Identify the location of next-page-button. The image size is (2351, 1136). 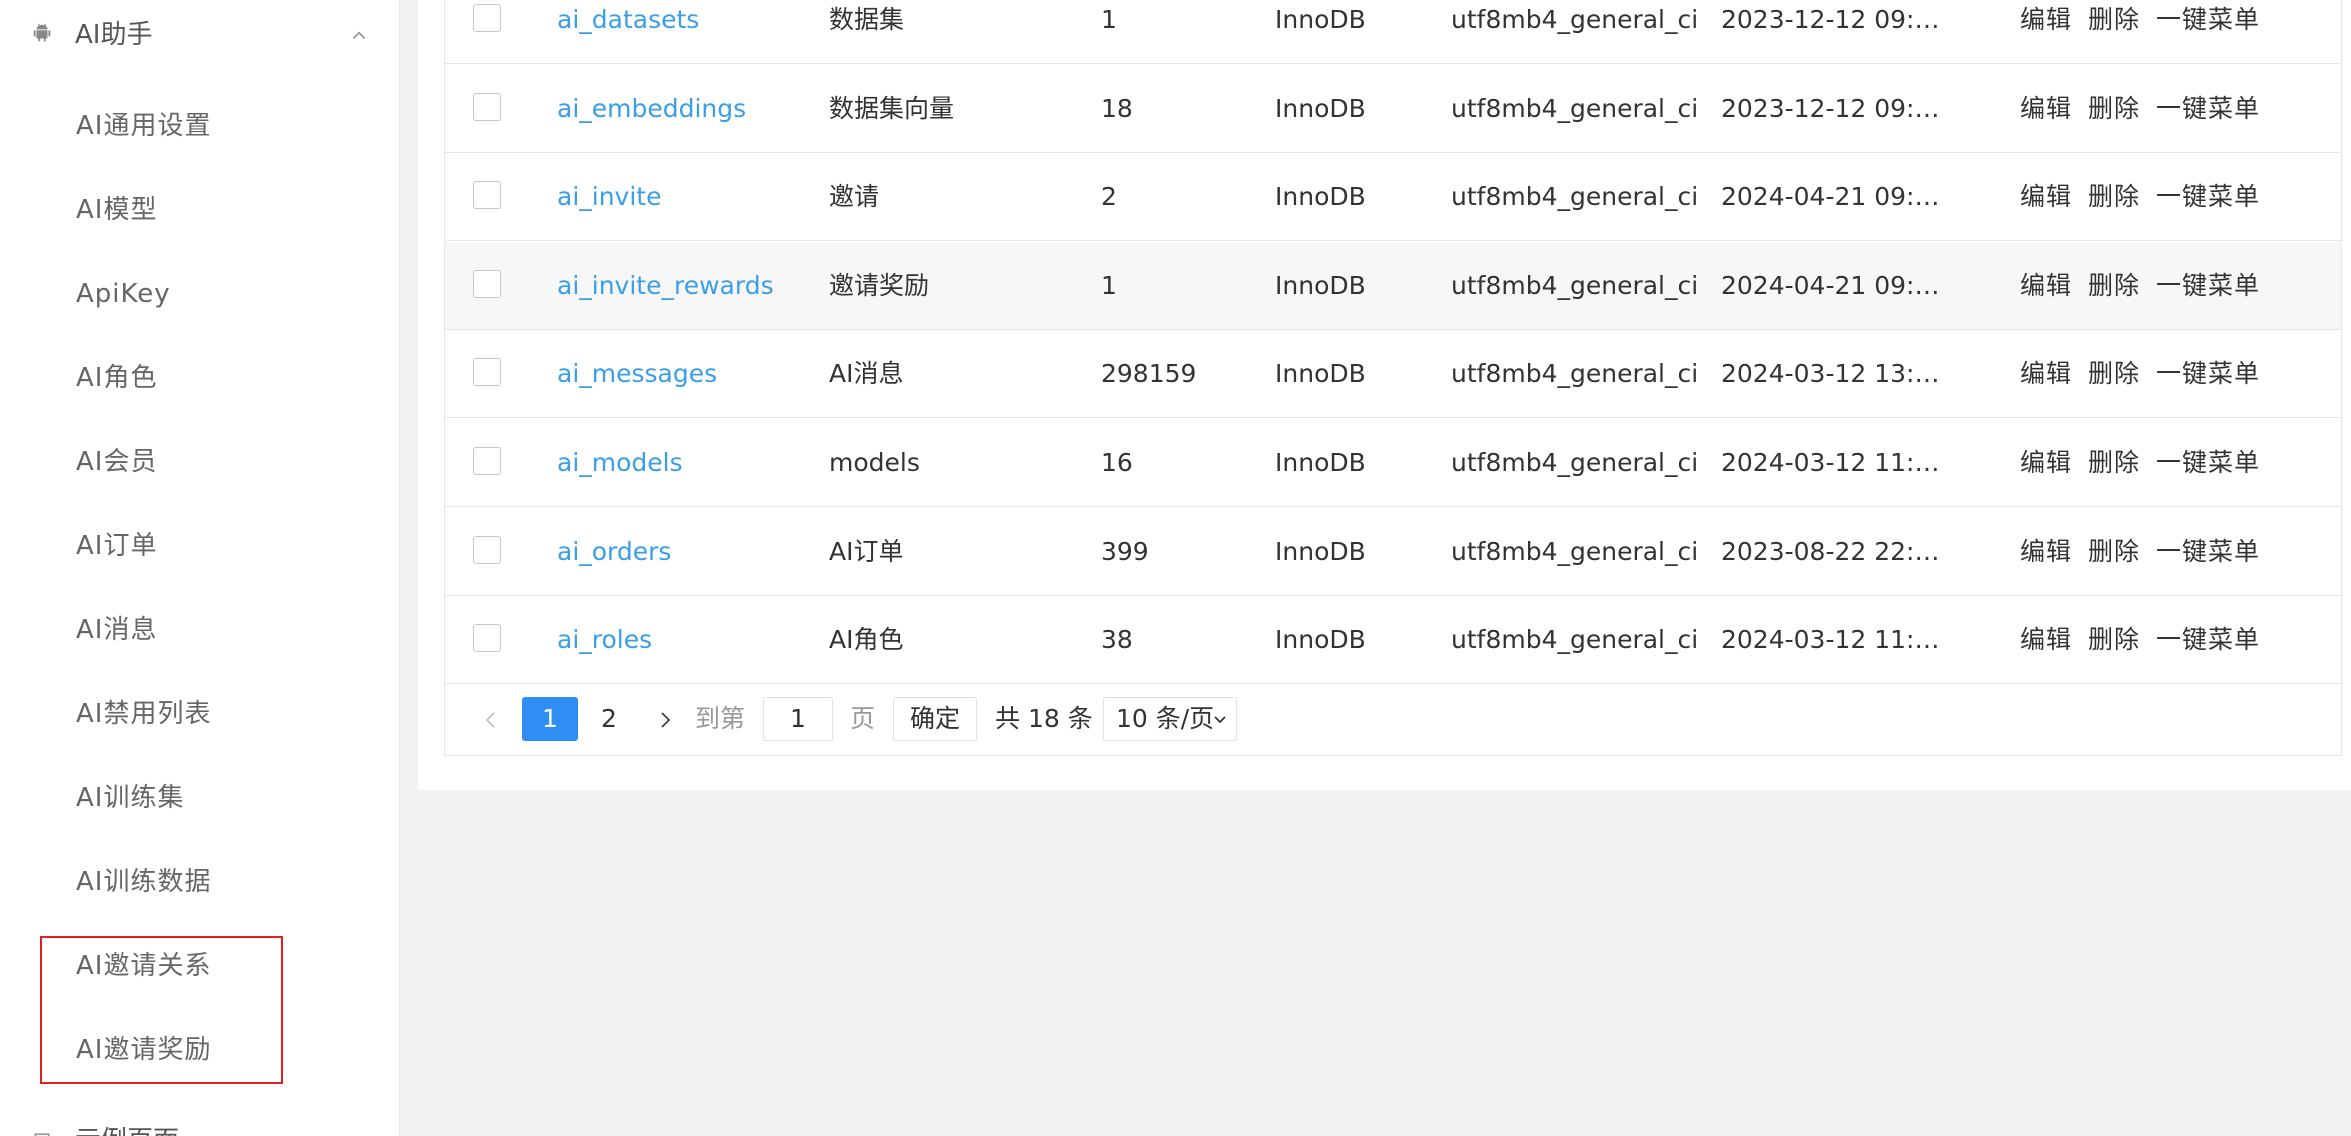
(665, 719).